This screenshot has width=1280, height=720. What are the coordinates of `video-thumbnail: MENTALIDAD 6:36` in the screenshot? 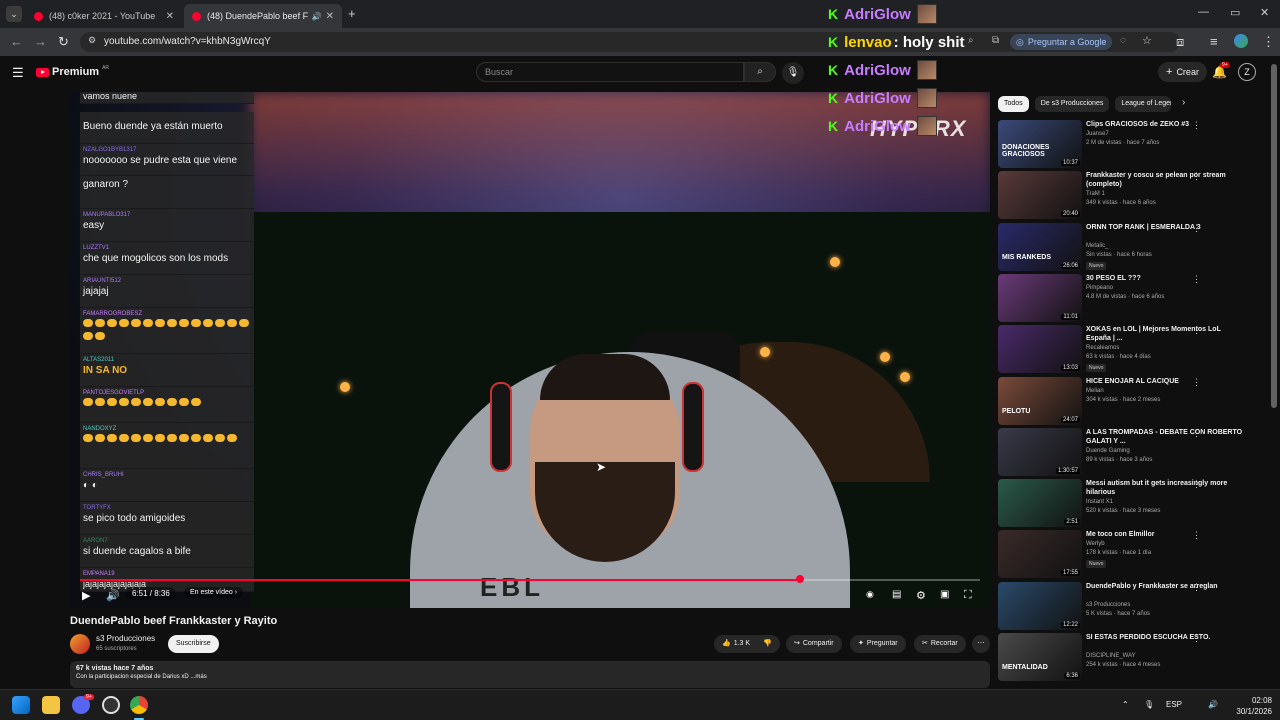 It's located at (1040, 657).